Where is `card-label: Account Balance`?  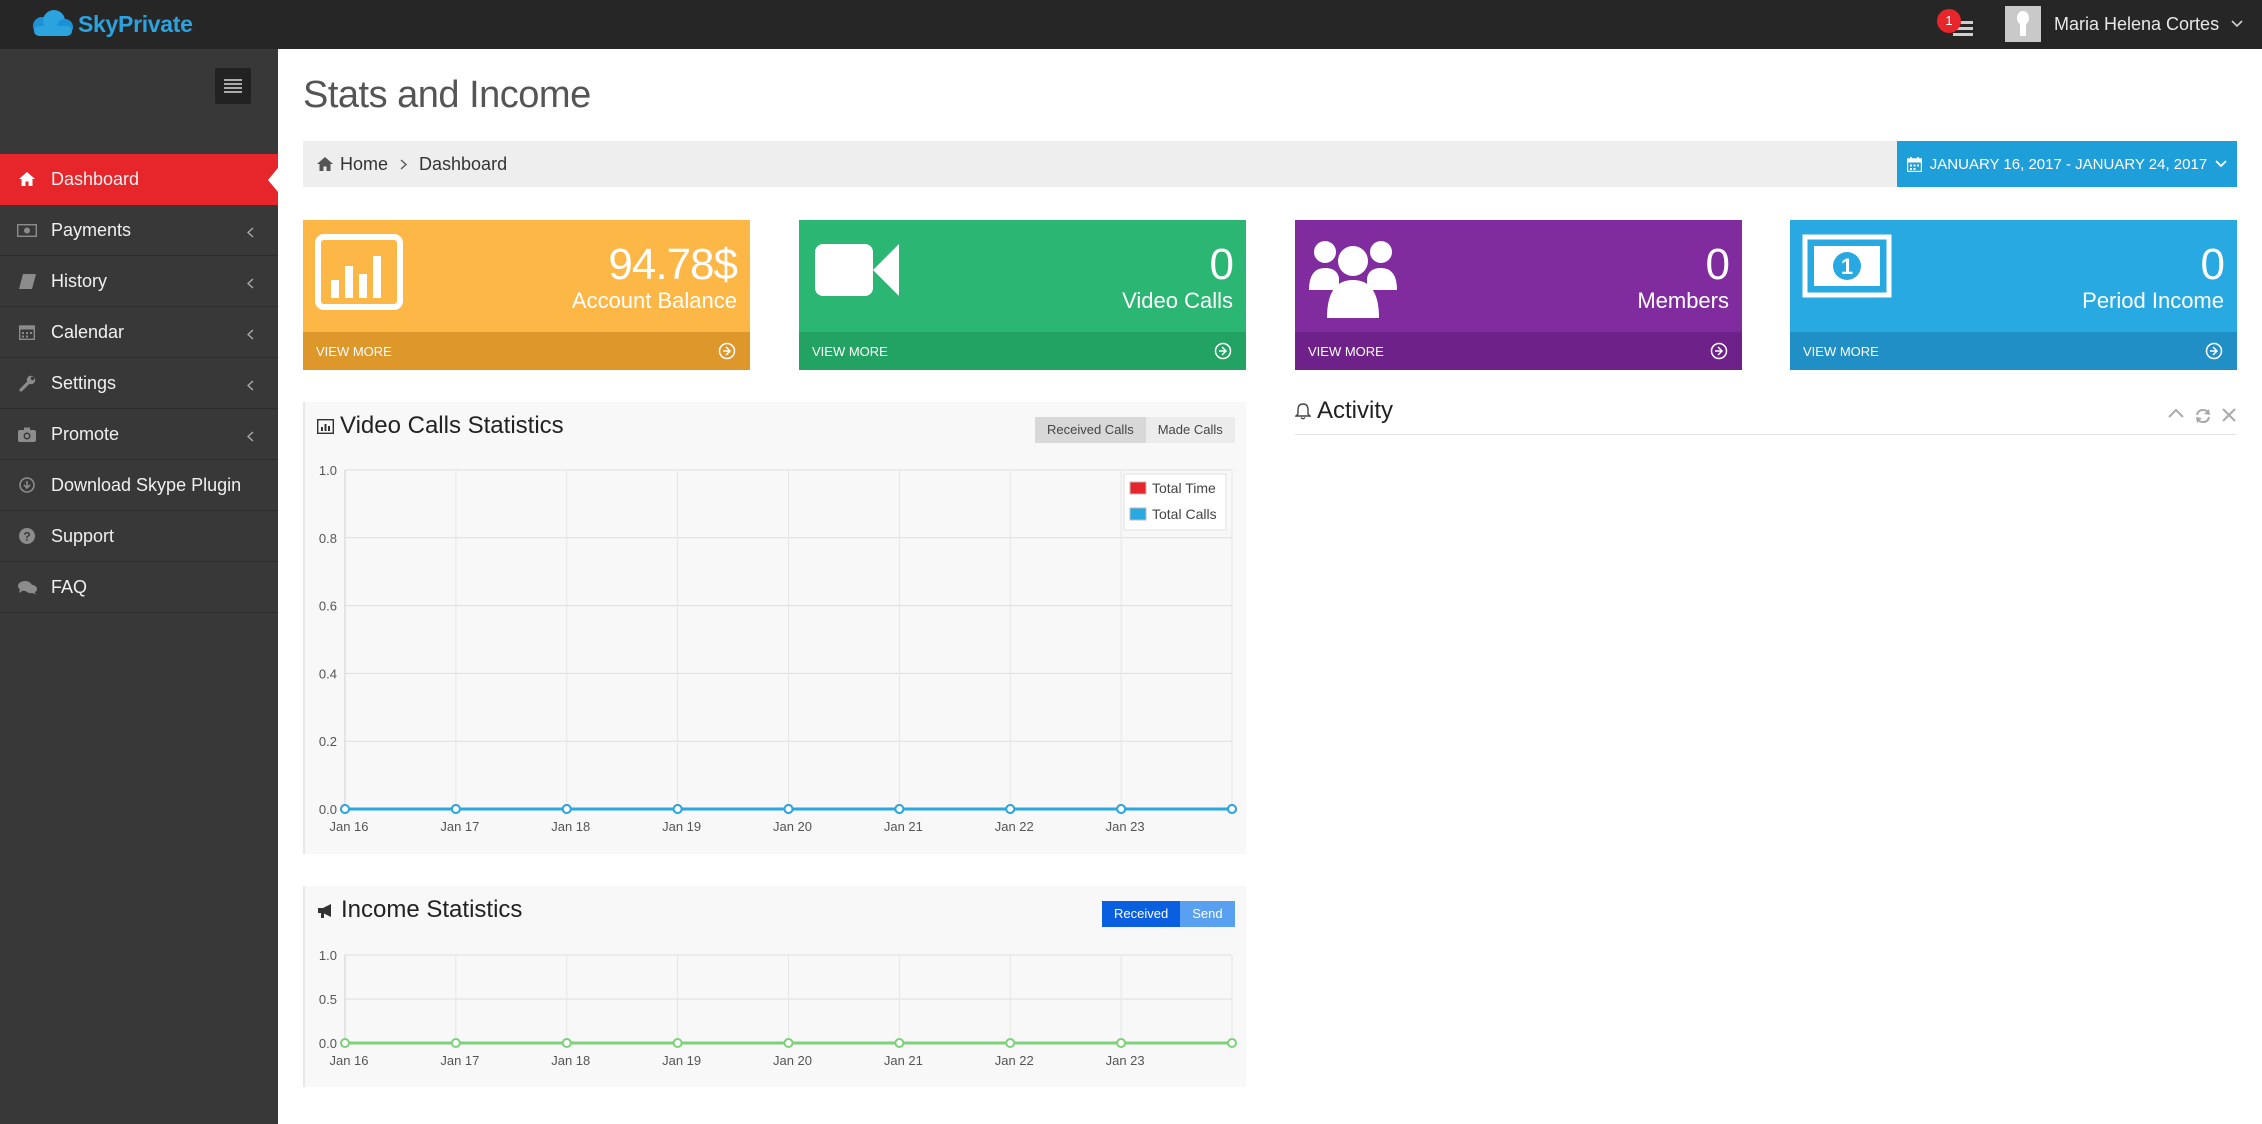
card-label: Account Balance is located at coordinates (654, 300).